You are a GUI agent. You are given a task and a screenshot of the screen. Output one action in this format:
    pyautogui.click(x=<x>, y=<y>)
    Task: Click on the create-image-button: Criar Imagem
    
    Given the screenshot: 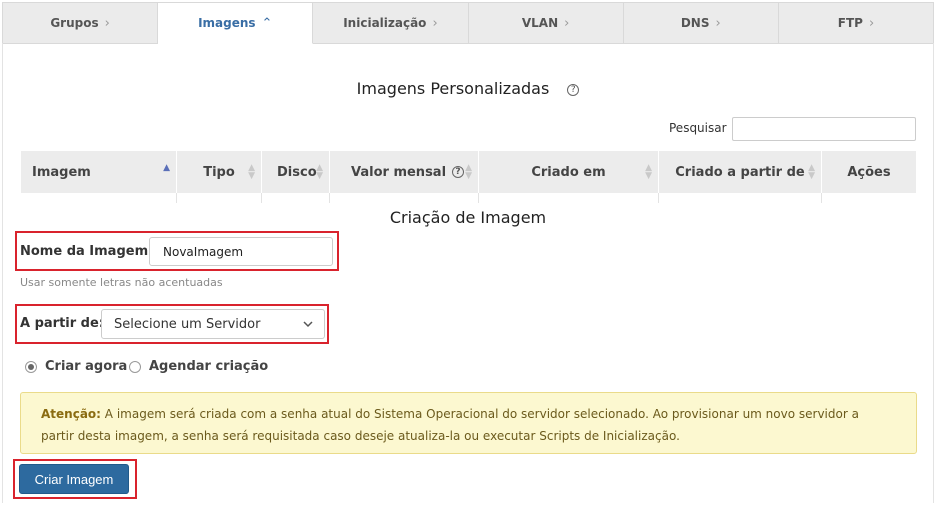 What is the action you would take?
    pyautogui.click(x=74, y=479)
    